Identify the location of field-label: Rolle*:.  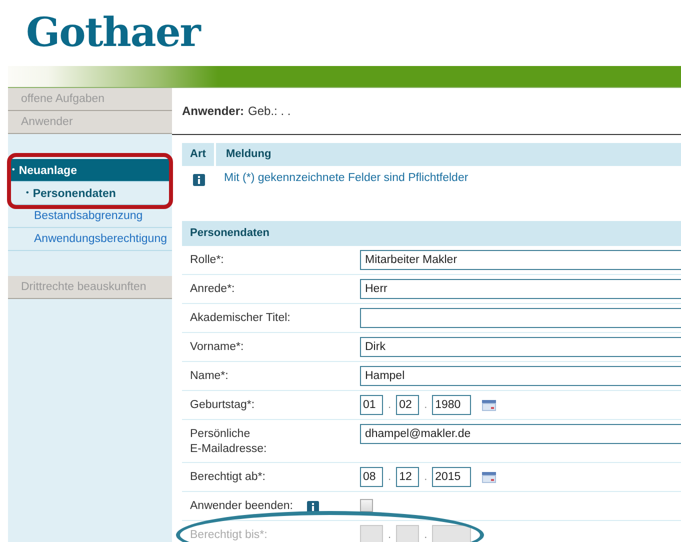
(207, 260).